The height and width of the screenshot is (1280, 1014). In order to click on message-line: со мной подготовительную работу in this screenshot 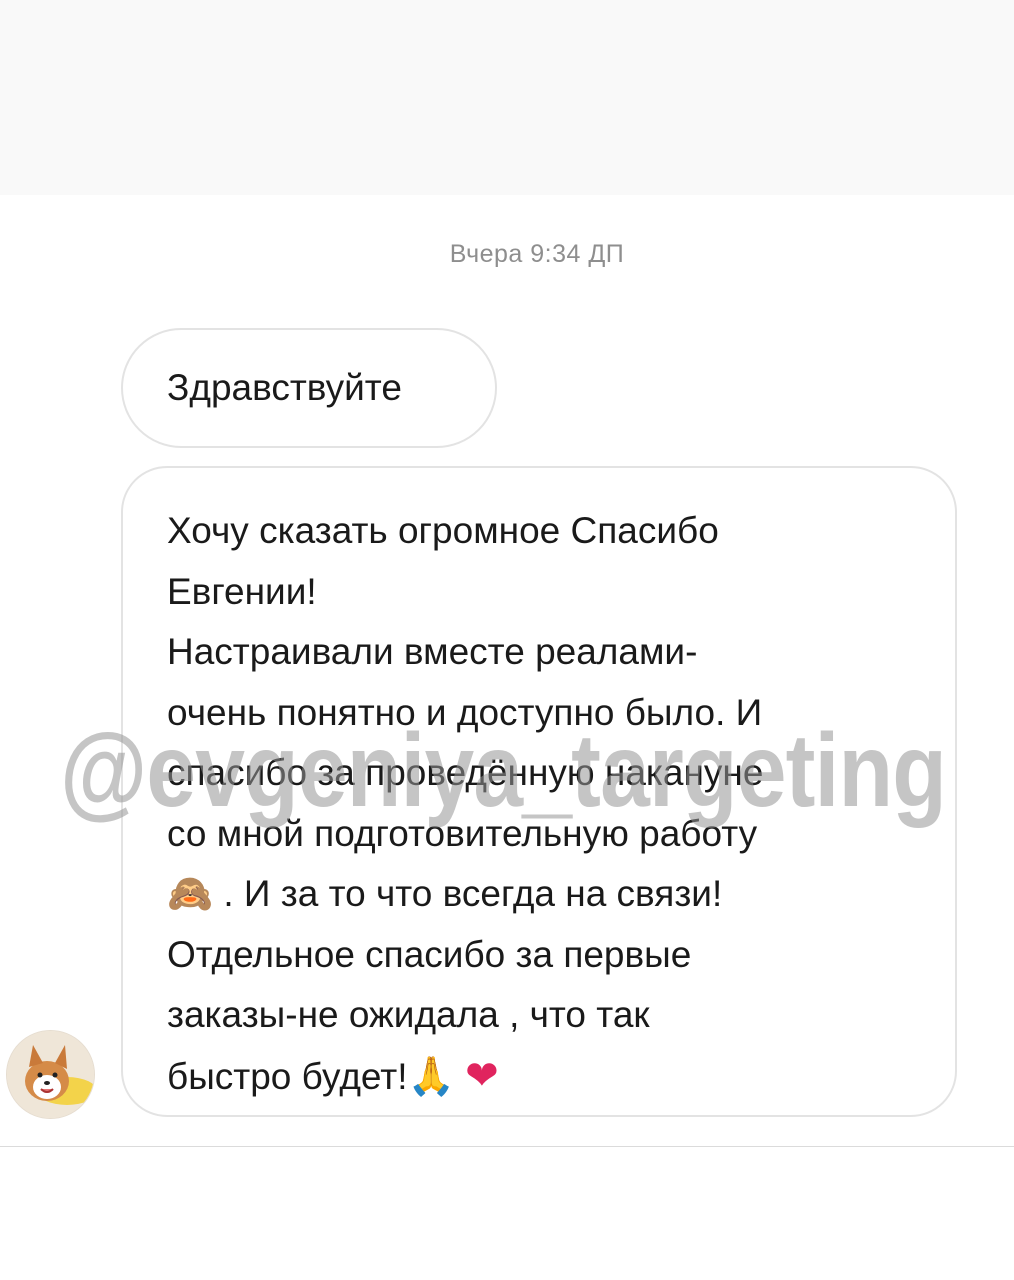, I will do `click(462, 833)`.